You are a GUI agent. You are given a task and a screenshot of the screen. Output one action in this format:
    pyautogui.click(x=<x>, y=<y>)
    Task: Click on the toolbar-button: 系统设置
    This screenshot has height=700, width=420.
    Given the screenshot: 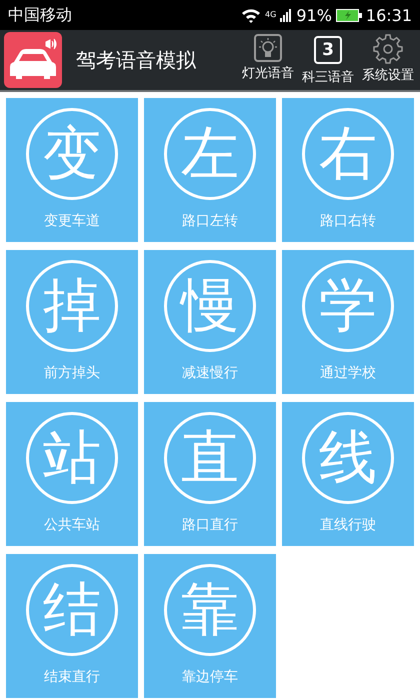 What is the action you would take?
    pyautogui.click(x=388, y=60)
    